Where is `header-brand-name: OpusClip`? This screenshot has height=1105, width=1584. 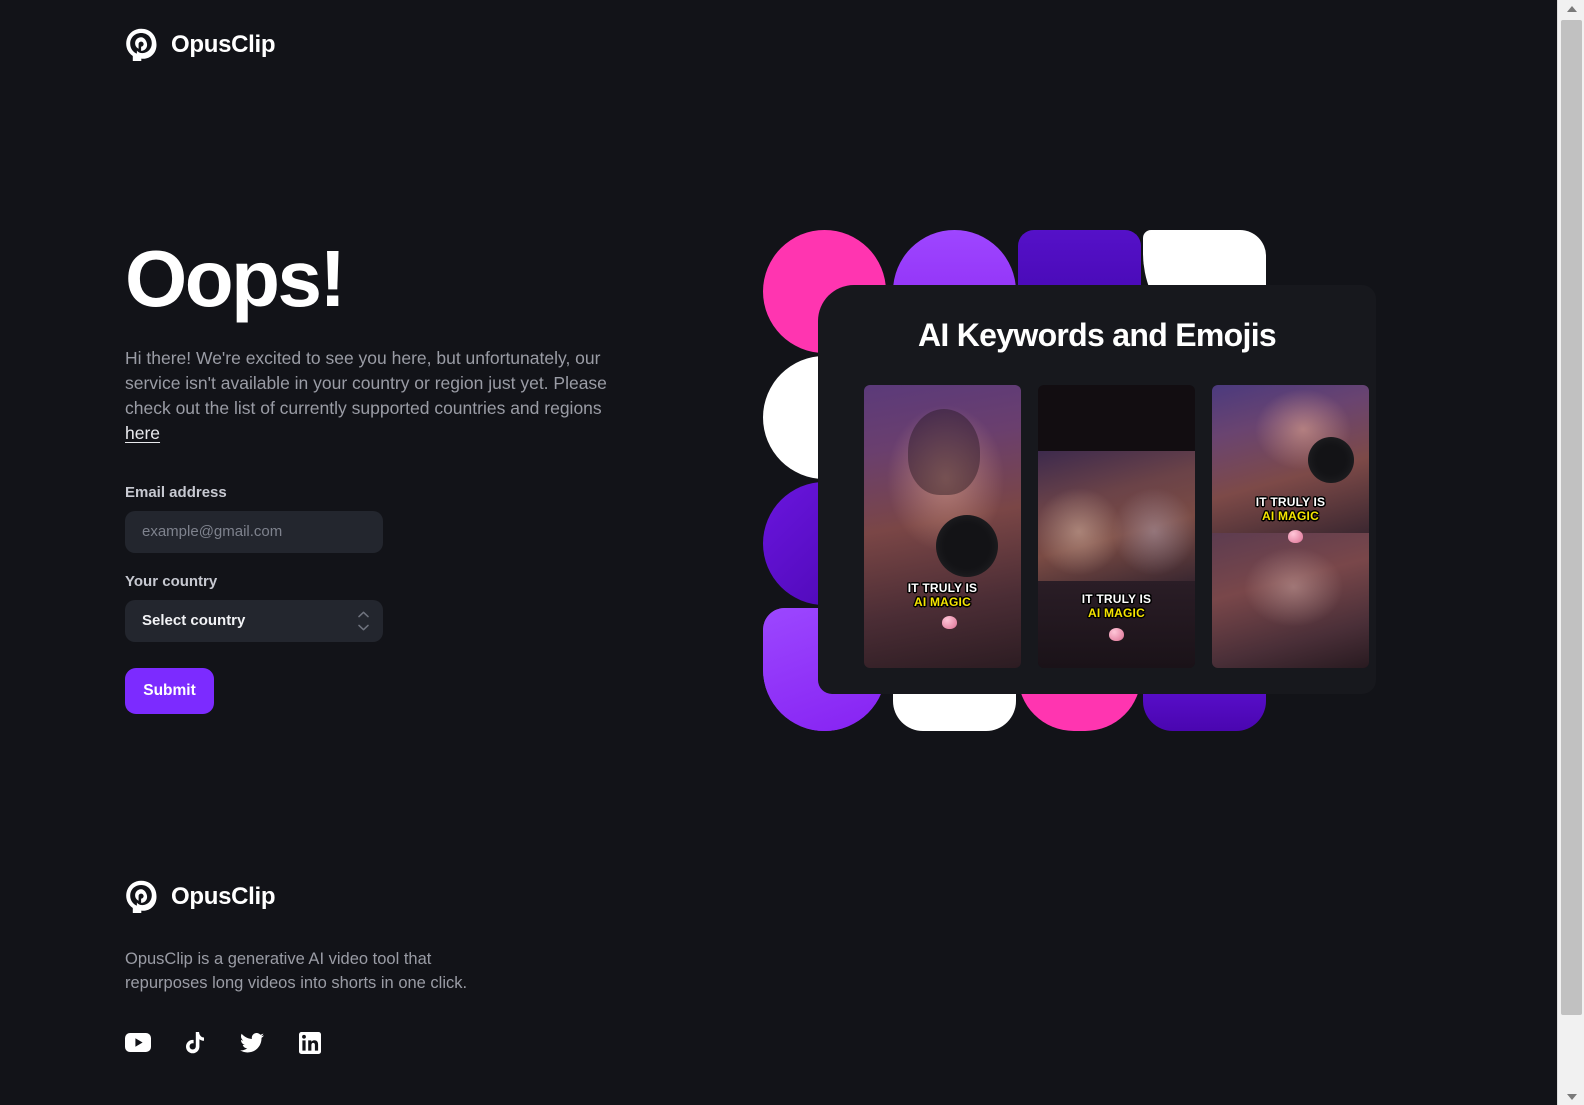 header-brand-name: OpusClip is located at coordinates (223, 44).